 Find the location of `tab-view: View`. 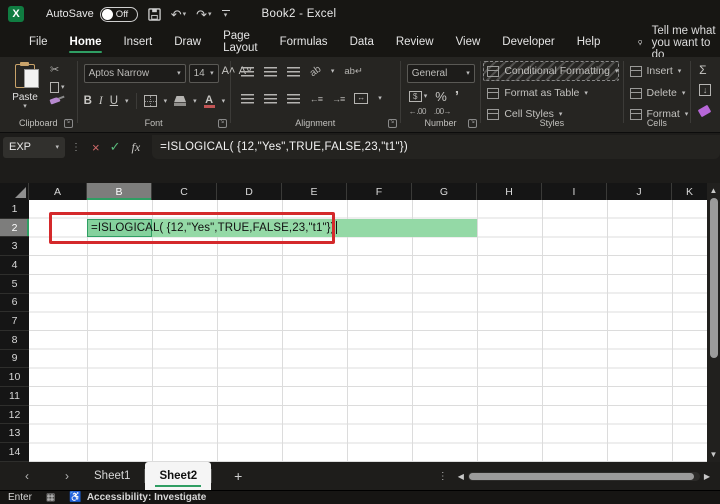

tab-view: View is located at coordinates (468, 43).